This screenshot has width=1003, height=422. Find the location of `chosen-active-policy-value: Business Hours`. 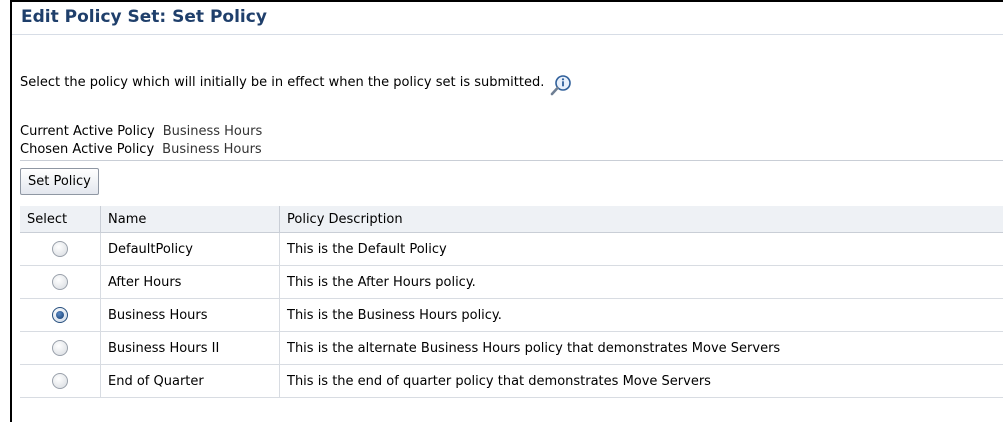

chosen-active-policy-value: Business Hours is located at coordinates (212, 149).